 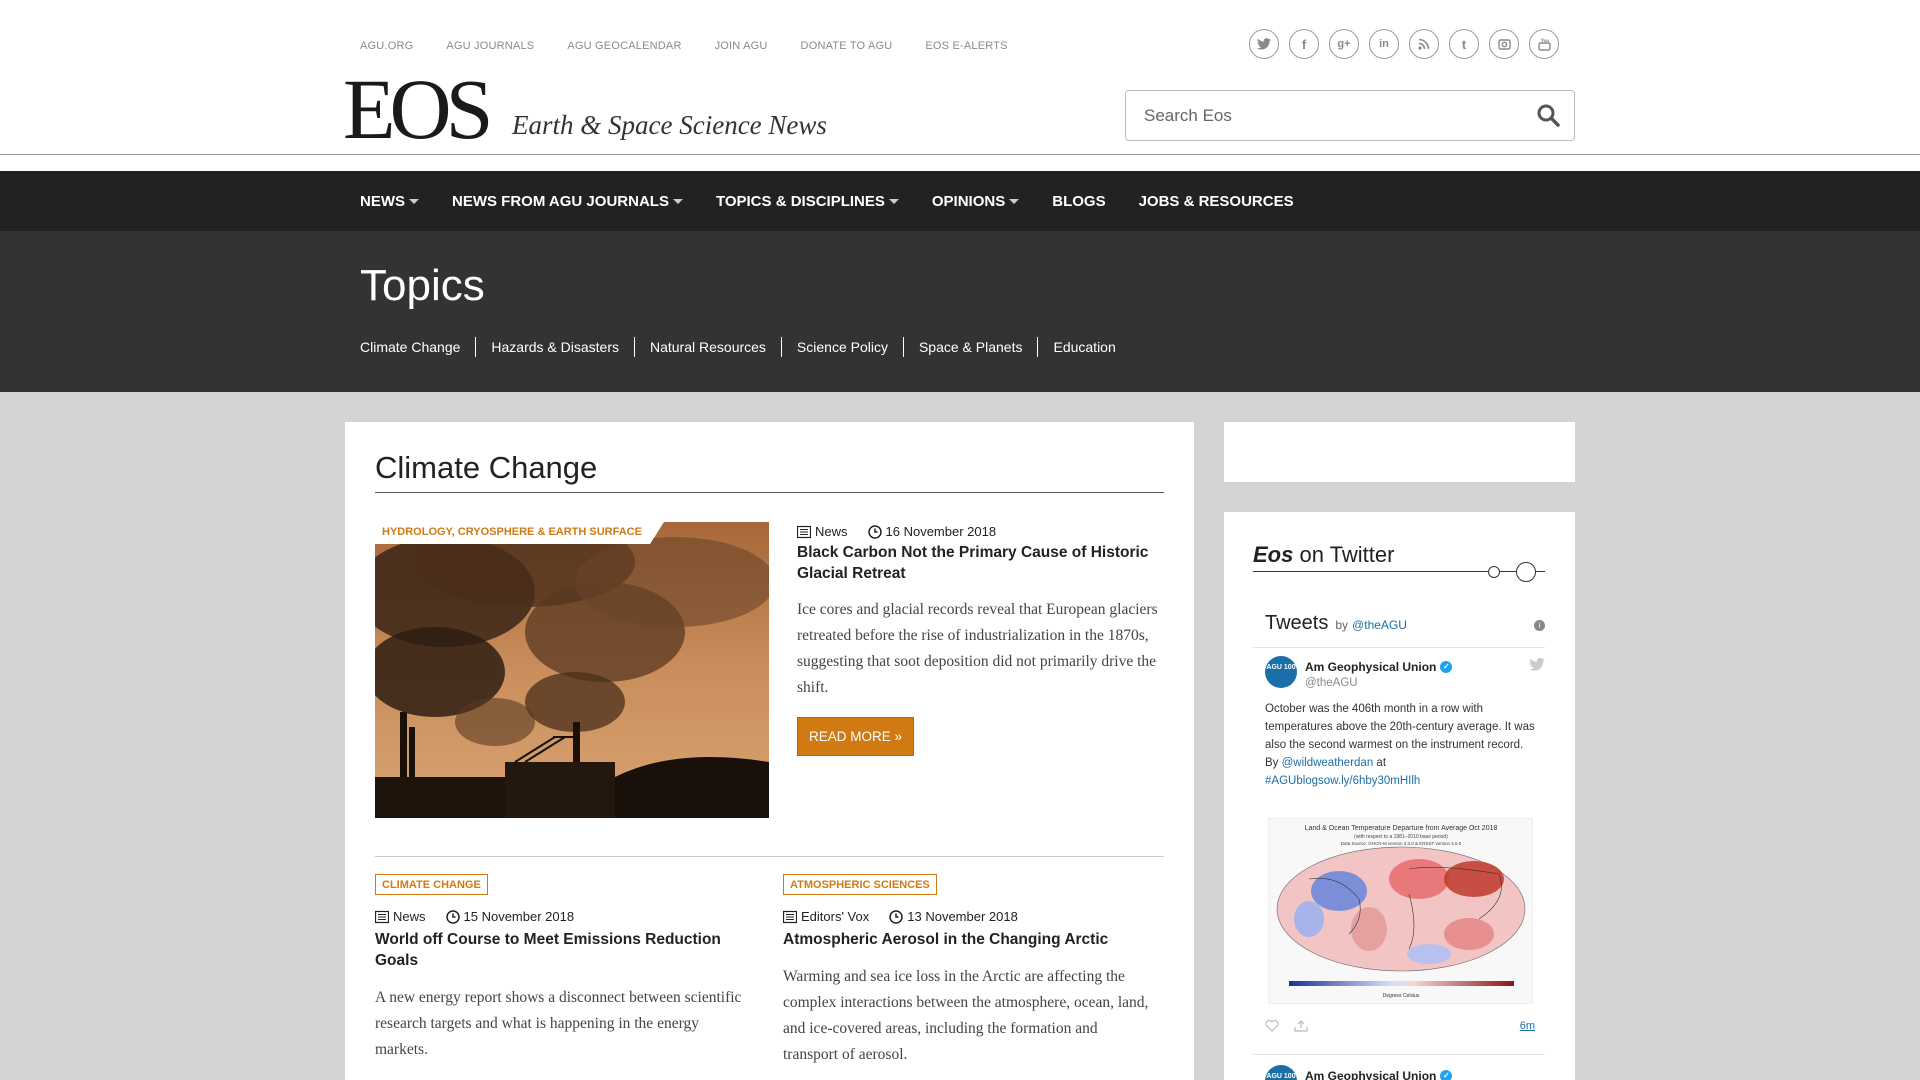 What do you see at coordinates (970, 347) in the screenshot?
I see `topic-link-space-planets: Space & Planets` at bounding box center [970, 347].